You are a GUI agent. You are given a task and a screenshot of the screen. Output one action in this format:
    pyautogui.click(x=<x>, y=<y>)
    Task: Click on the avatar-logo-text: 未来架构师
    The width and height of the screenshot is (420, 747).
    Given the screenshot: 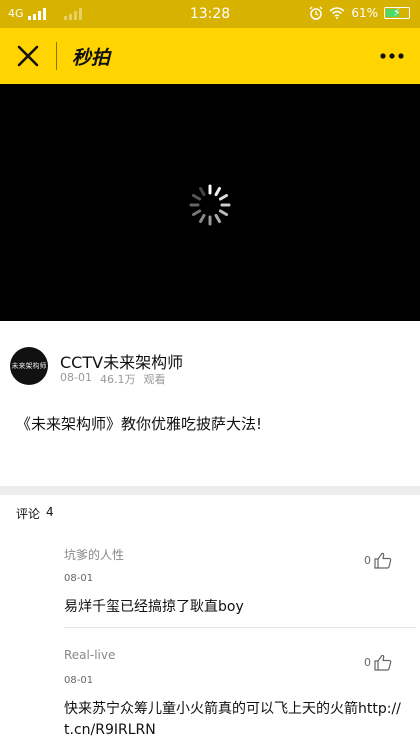 What is the action you would take?
    pyautogui.click(x=29, y=366)
    